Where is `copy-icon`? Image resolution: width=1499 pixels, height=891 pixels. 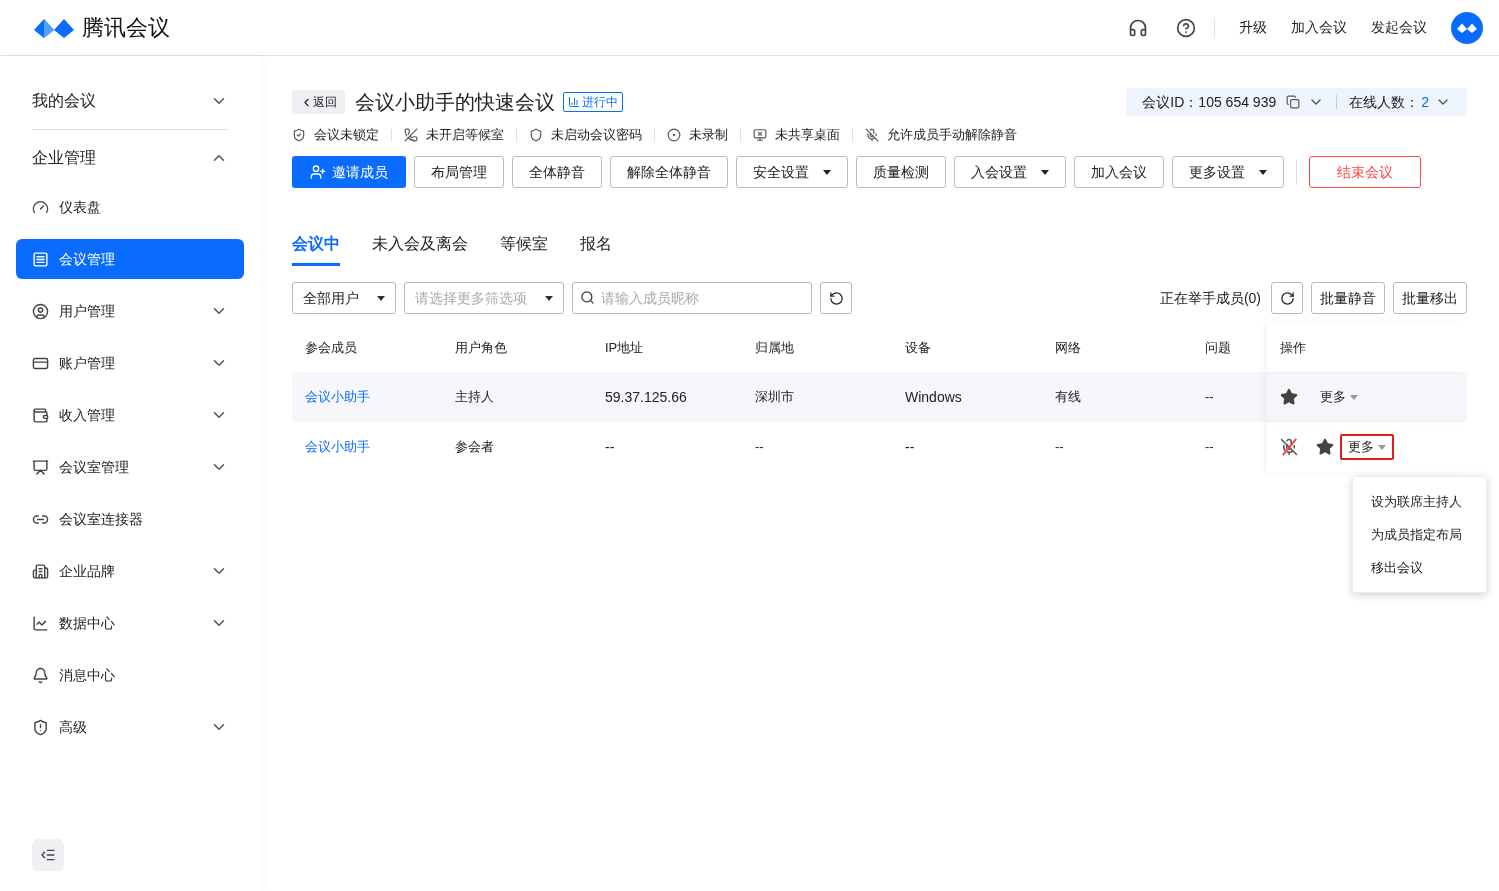
copy-icon is located at coordinates (1293, 102).